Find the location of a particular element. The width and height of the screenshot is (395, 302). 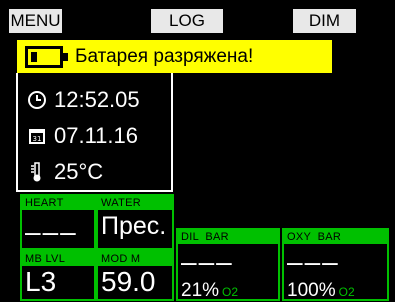

mod-label: MOD M is located at coordinates (135, 259).